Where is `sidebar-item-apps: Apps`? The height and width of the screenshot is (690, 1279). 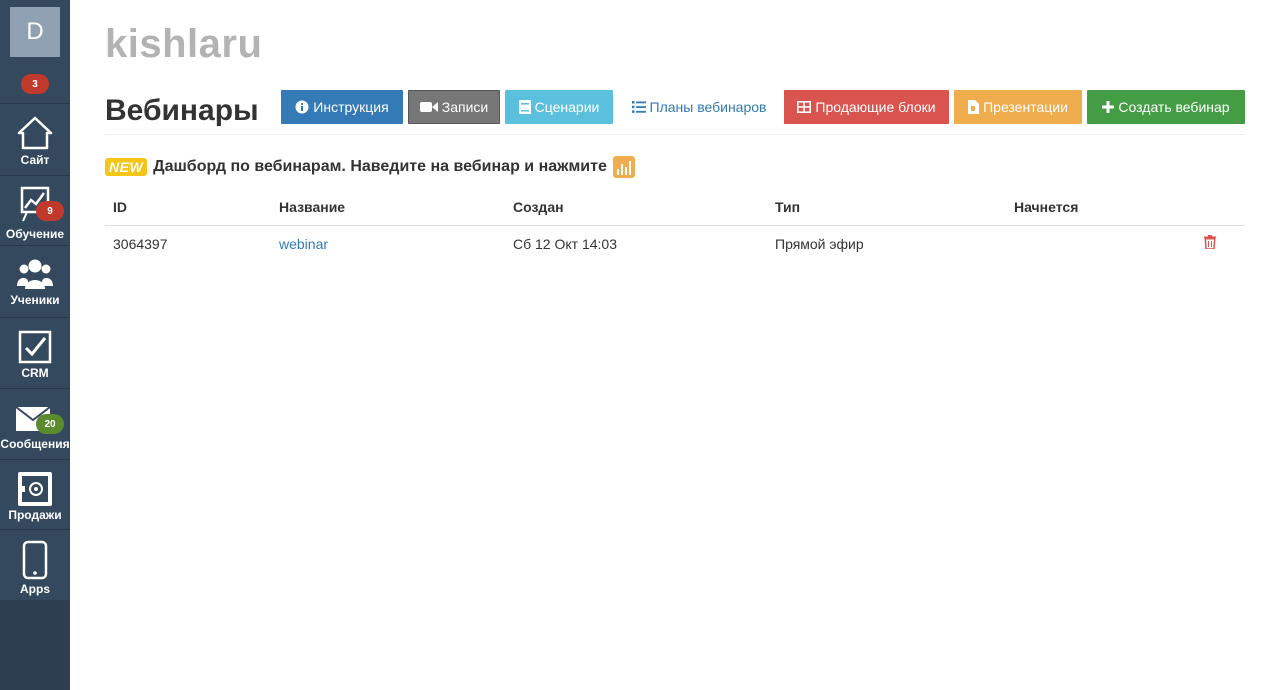 sidebar-item-apps: Apps is located at coordinates (35, 564).